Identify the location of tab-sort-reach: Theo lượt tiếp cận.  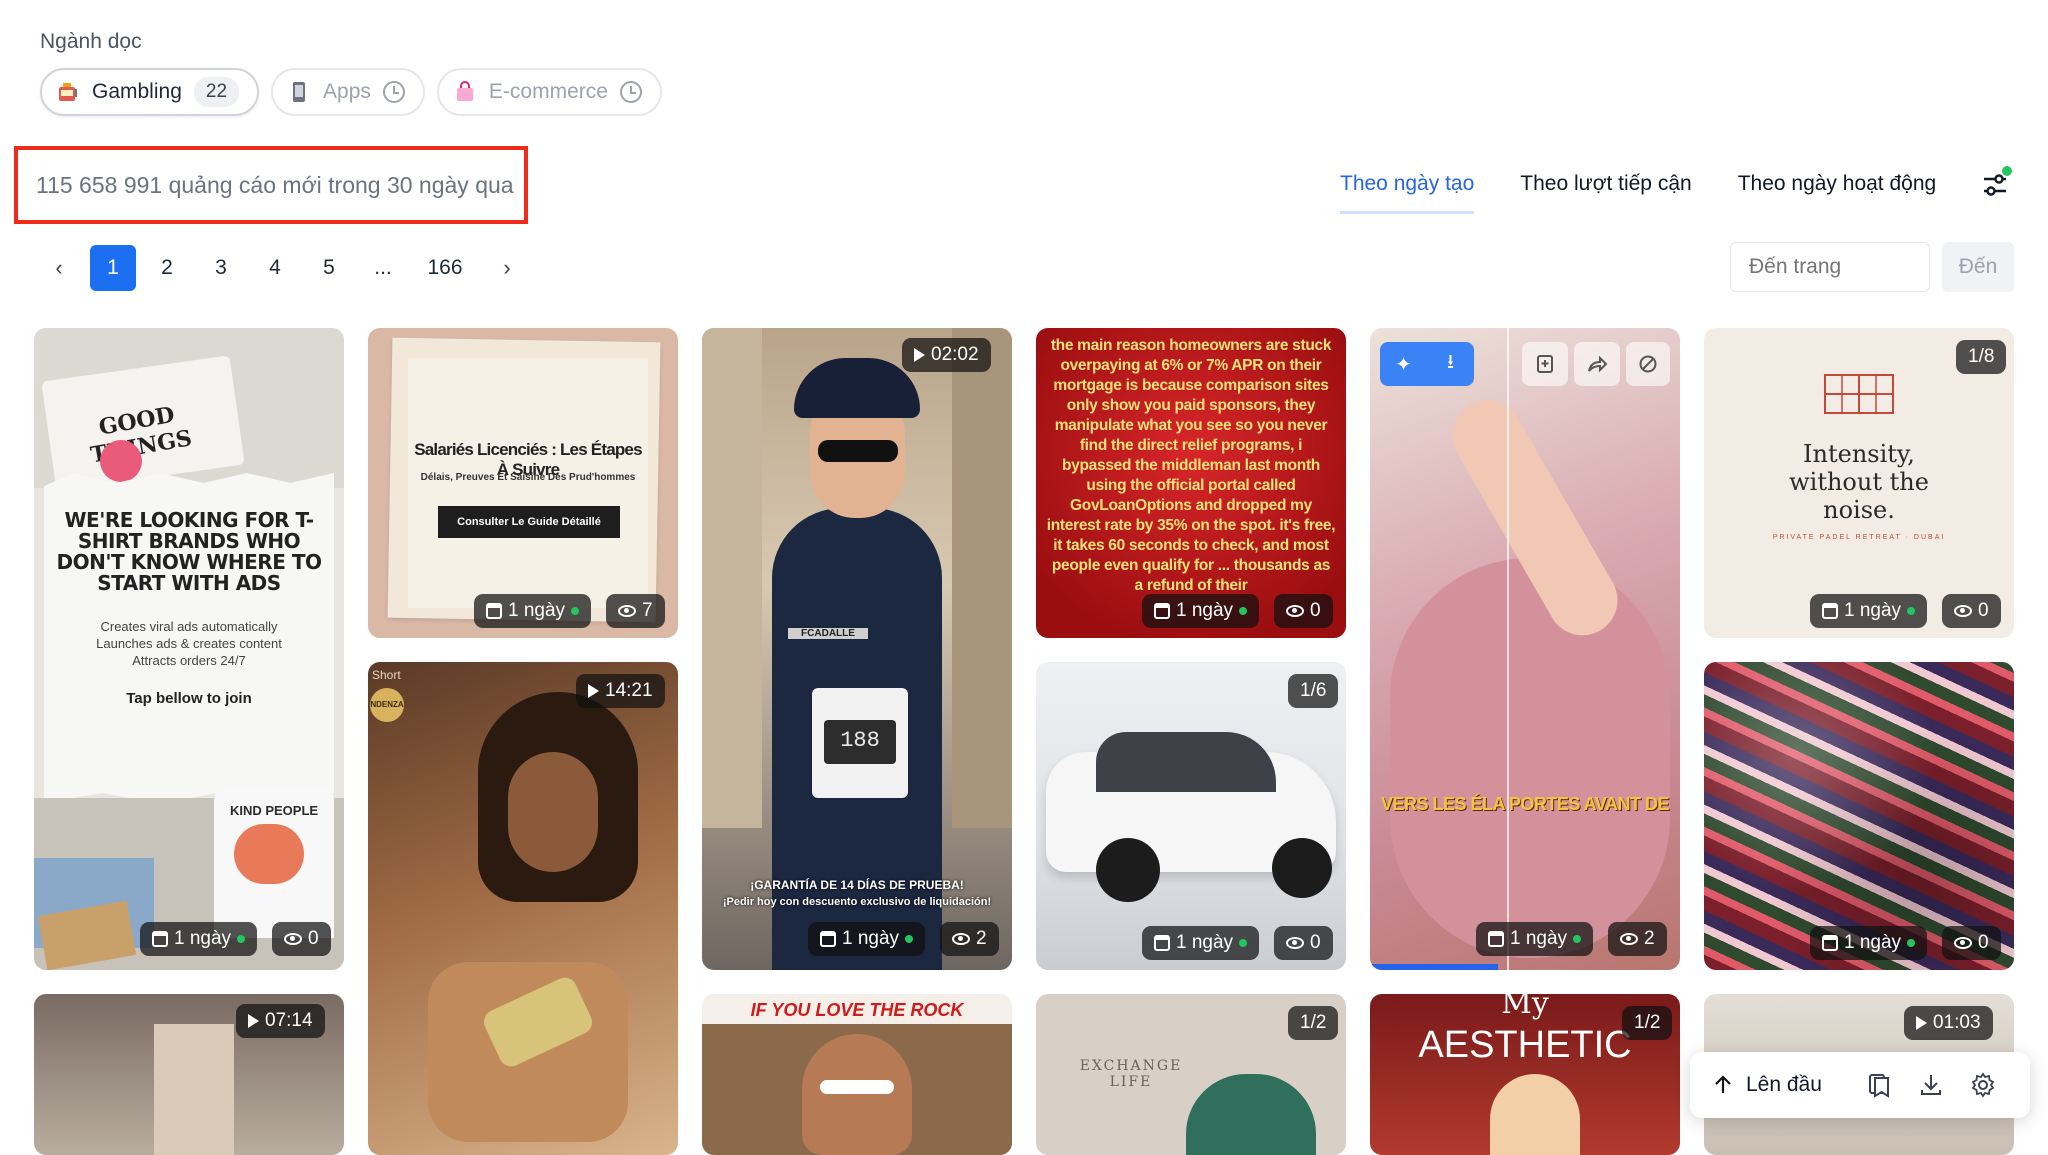
(1605, 193).